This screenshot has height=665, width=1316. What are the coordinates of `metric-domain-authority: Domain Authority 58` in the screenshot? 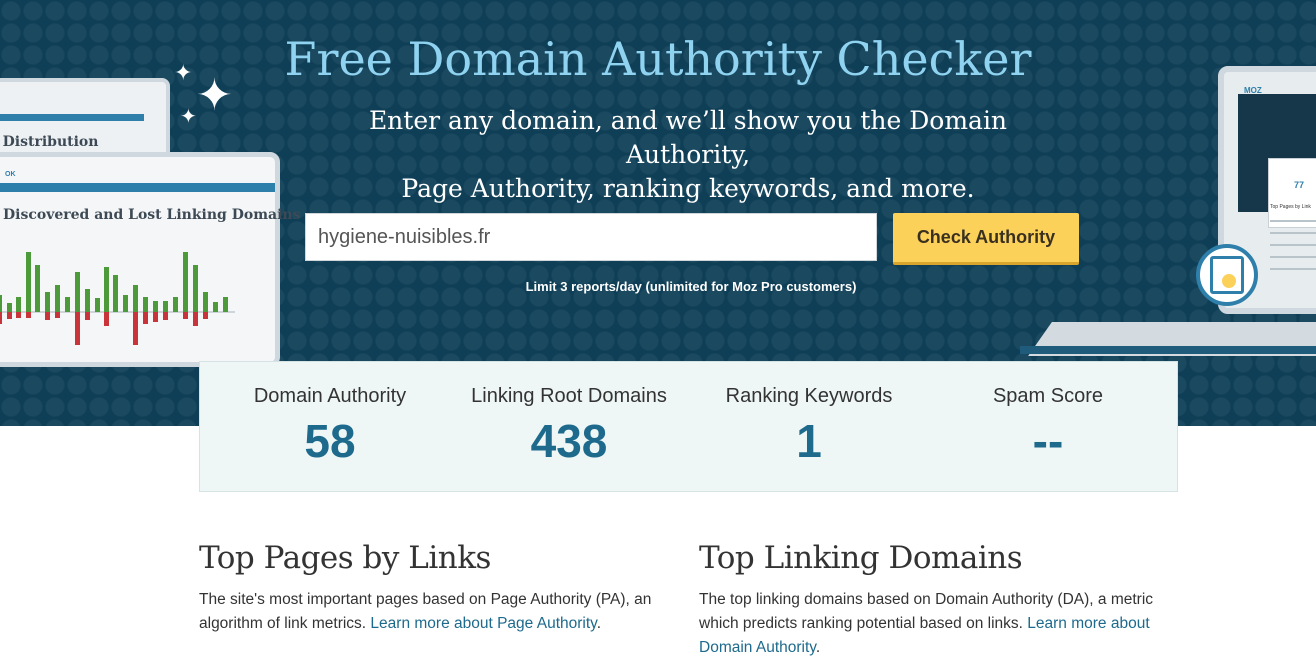 It's located at (330, 427).